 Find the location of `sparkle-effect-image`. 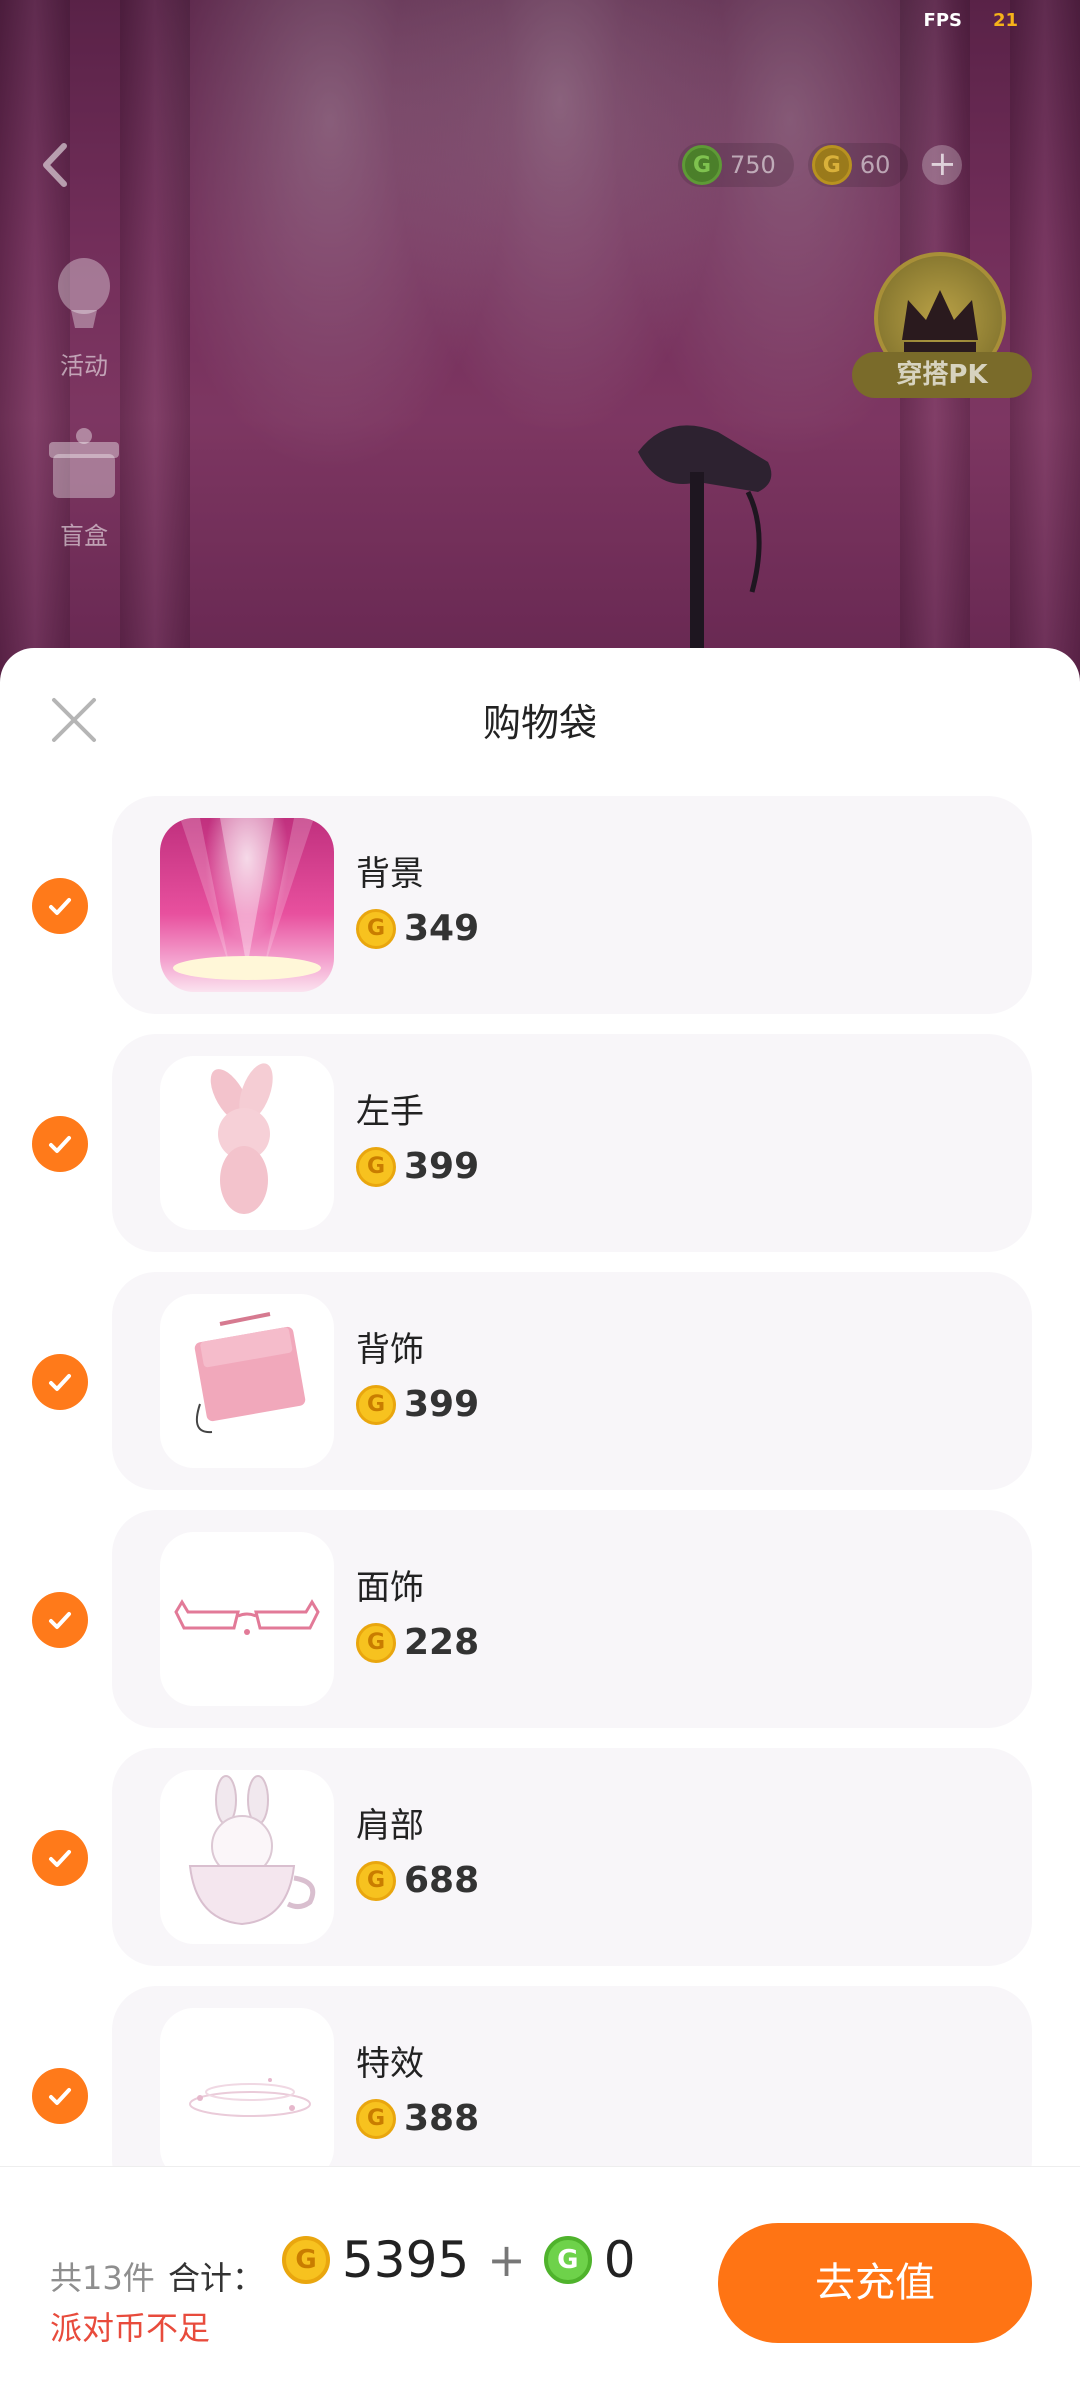

sparkle-effect-image is located at coordinates (250, 2097).